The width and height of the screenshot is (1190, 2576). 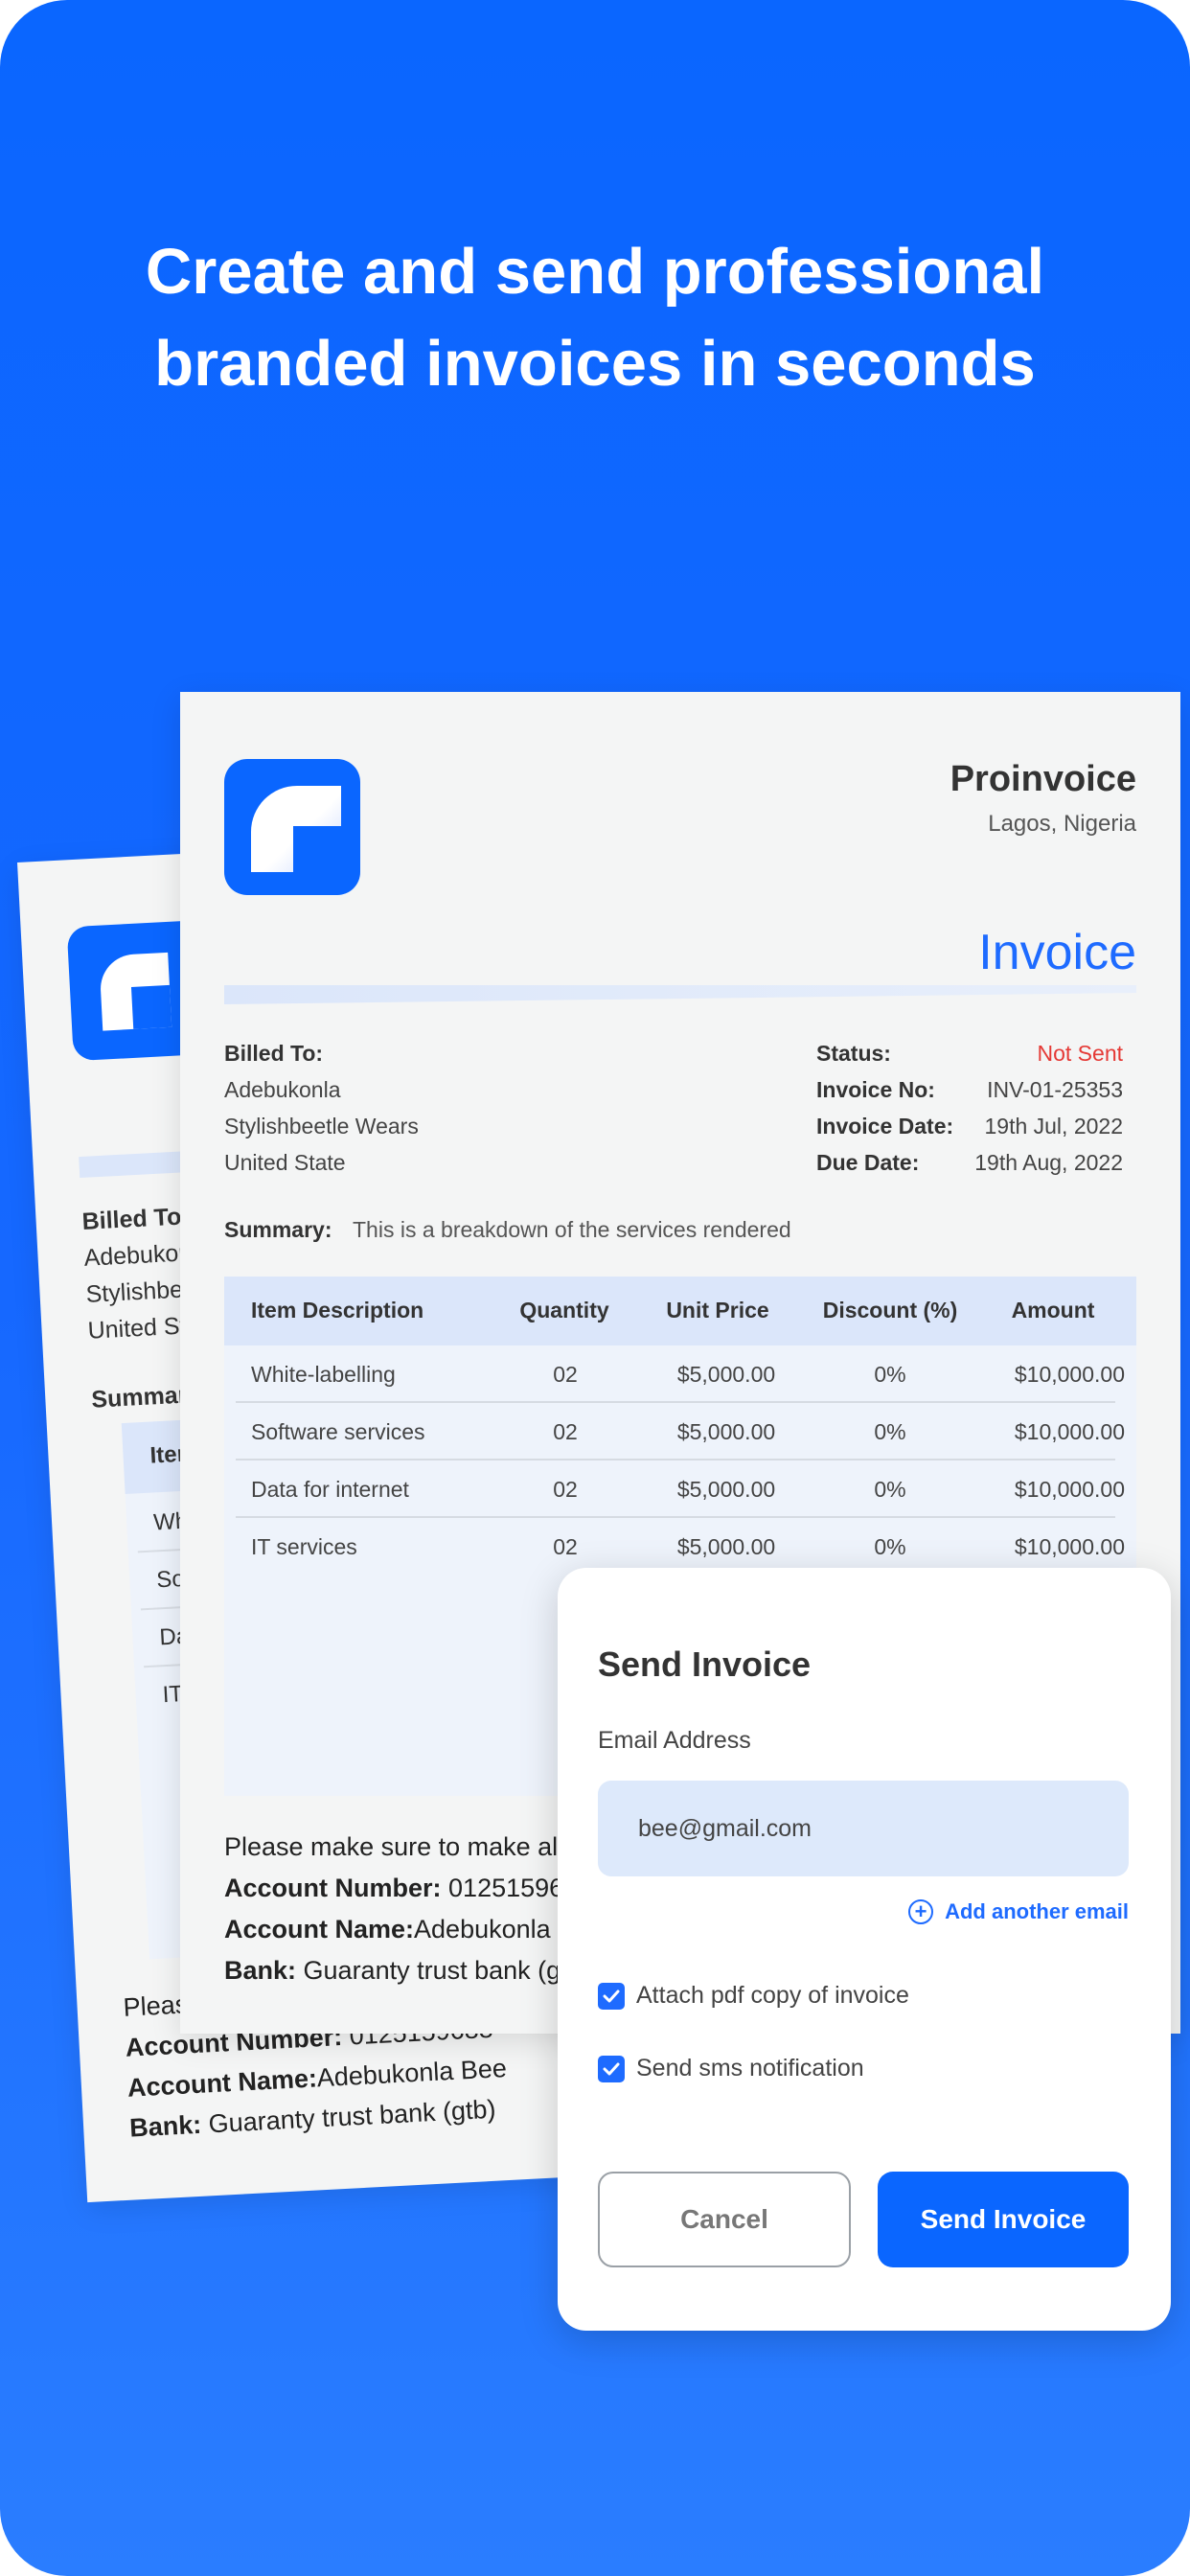 I want to click on company-location: Lagos, Nigeria, so click(x=1062, y=824).